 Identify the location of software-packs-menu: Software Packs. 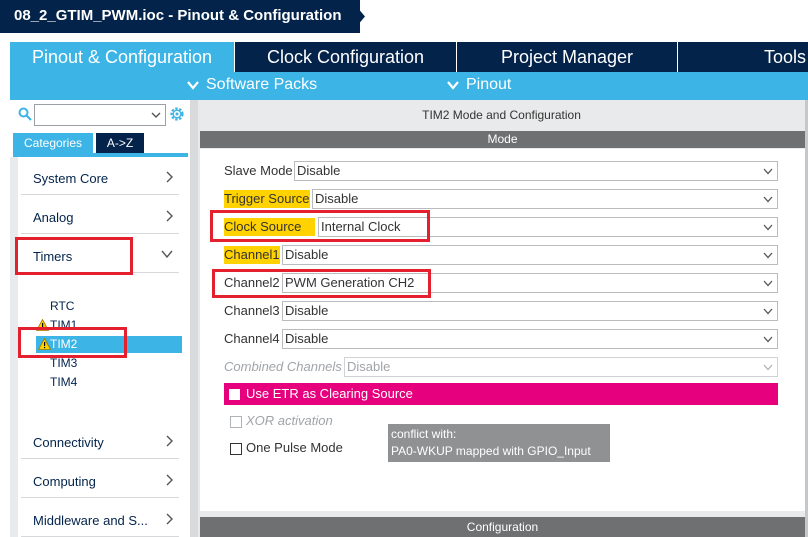
(251, 85).